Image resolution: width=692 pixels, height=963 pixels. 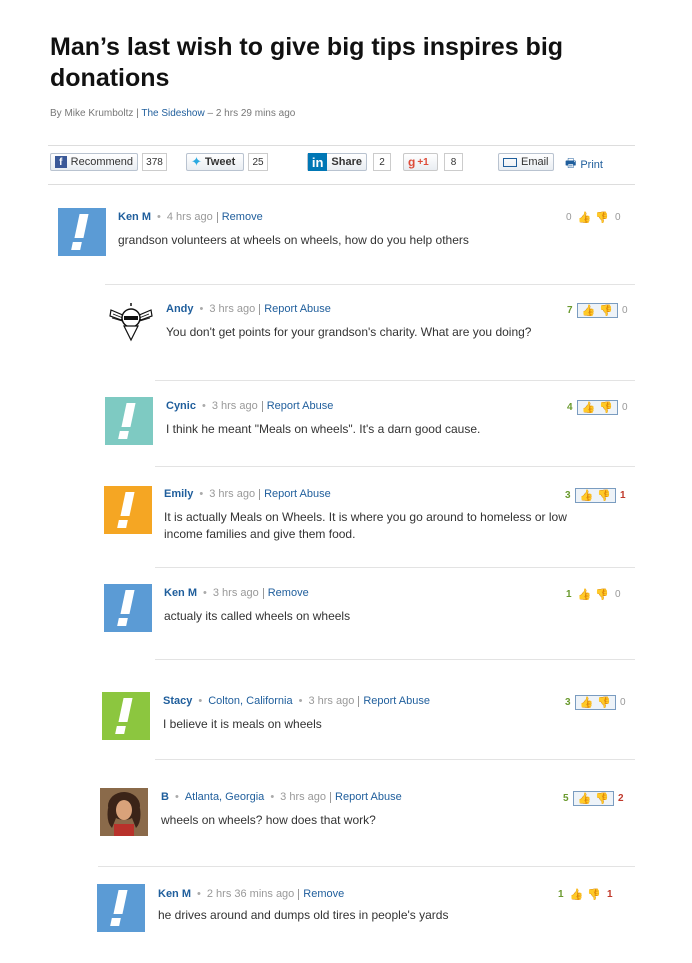 I want to click on comment-meta: Cynic • 3 hrs ago Report Abuse, so click(x=250, y=406).